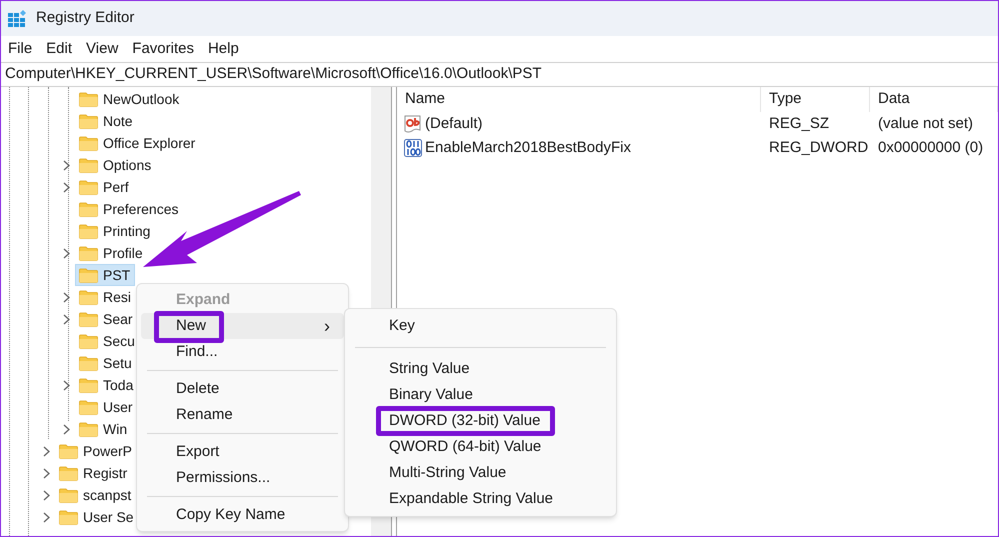 The width and height of the screenshot is (999, 537). Describe the element at coordinates (925, 124) in the screenshot. I see `value-data: (value not set)` at that location.